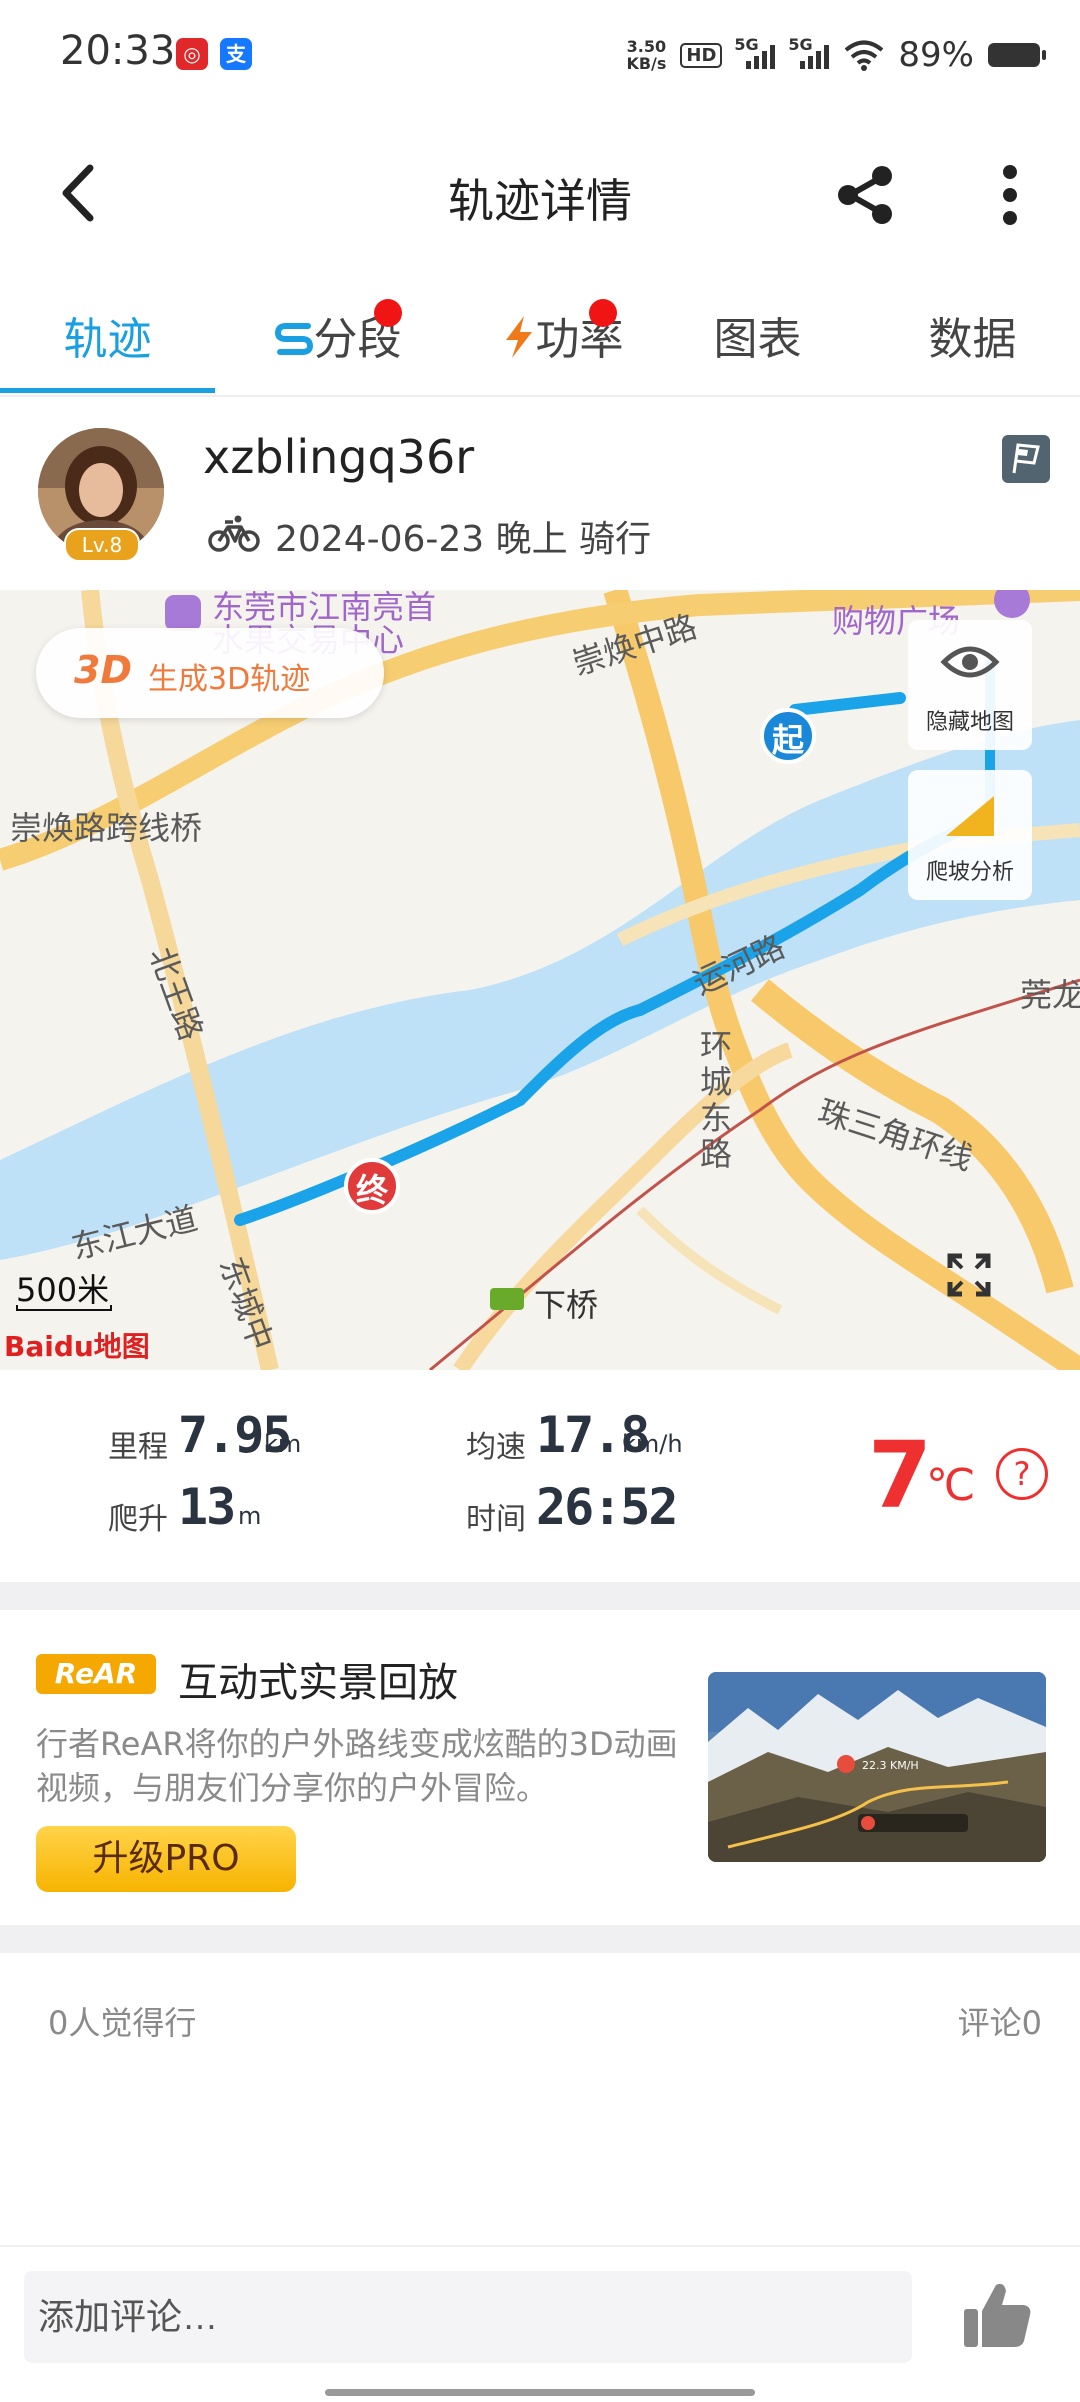 This screenshot has height=2402, width=1080. What do you see at coordinates (103, 670) in the screenshot?
I see `3d-logo-icon: 3D` at bounding box center [103, 670].